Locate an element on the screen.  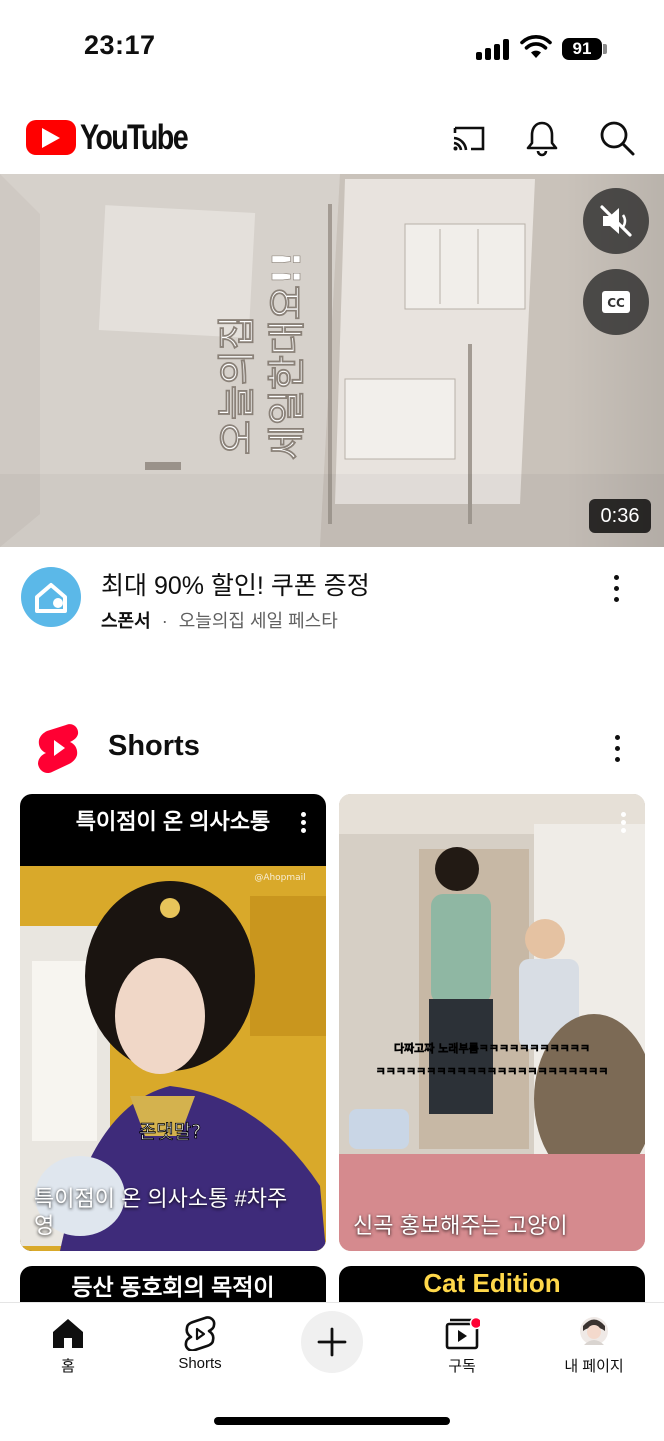
notification-dot is located at coordinates (474, 1323).